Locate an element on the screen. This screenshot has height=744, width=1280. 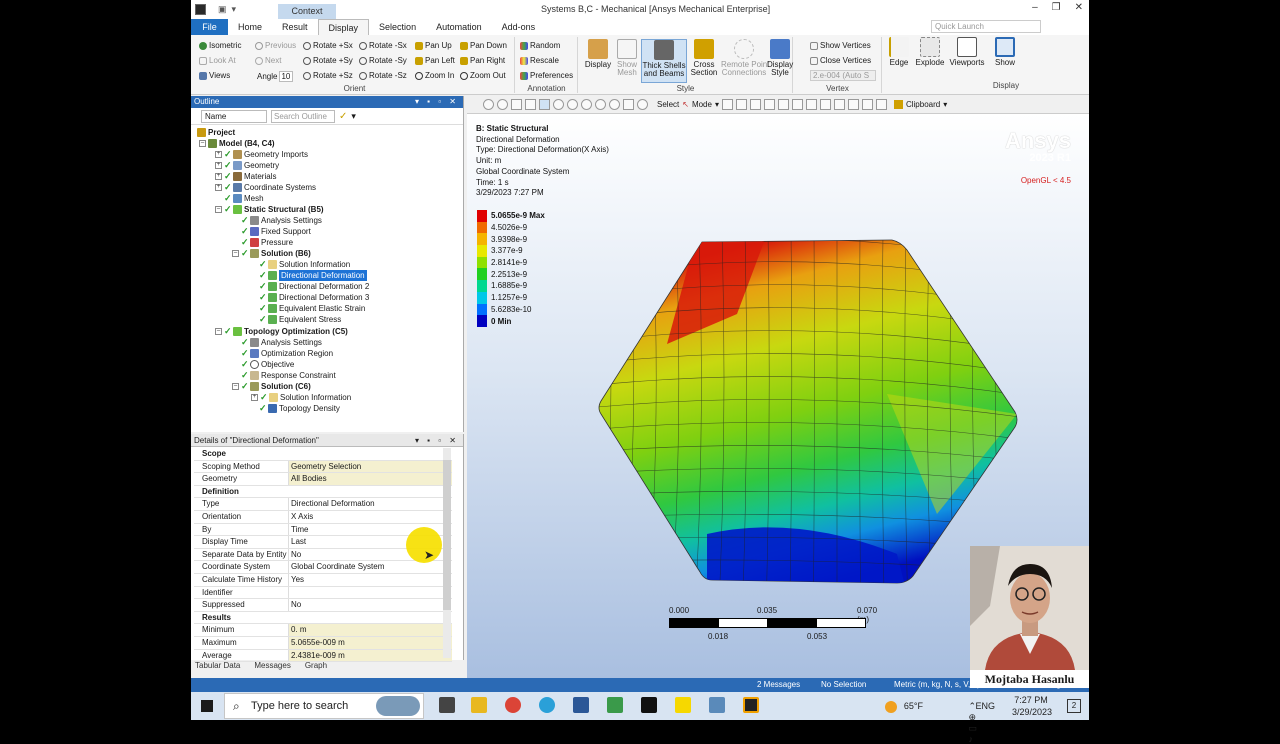
qa-dropdown-icon: ▾ is located at coordinates (234, 9).